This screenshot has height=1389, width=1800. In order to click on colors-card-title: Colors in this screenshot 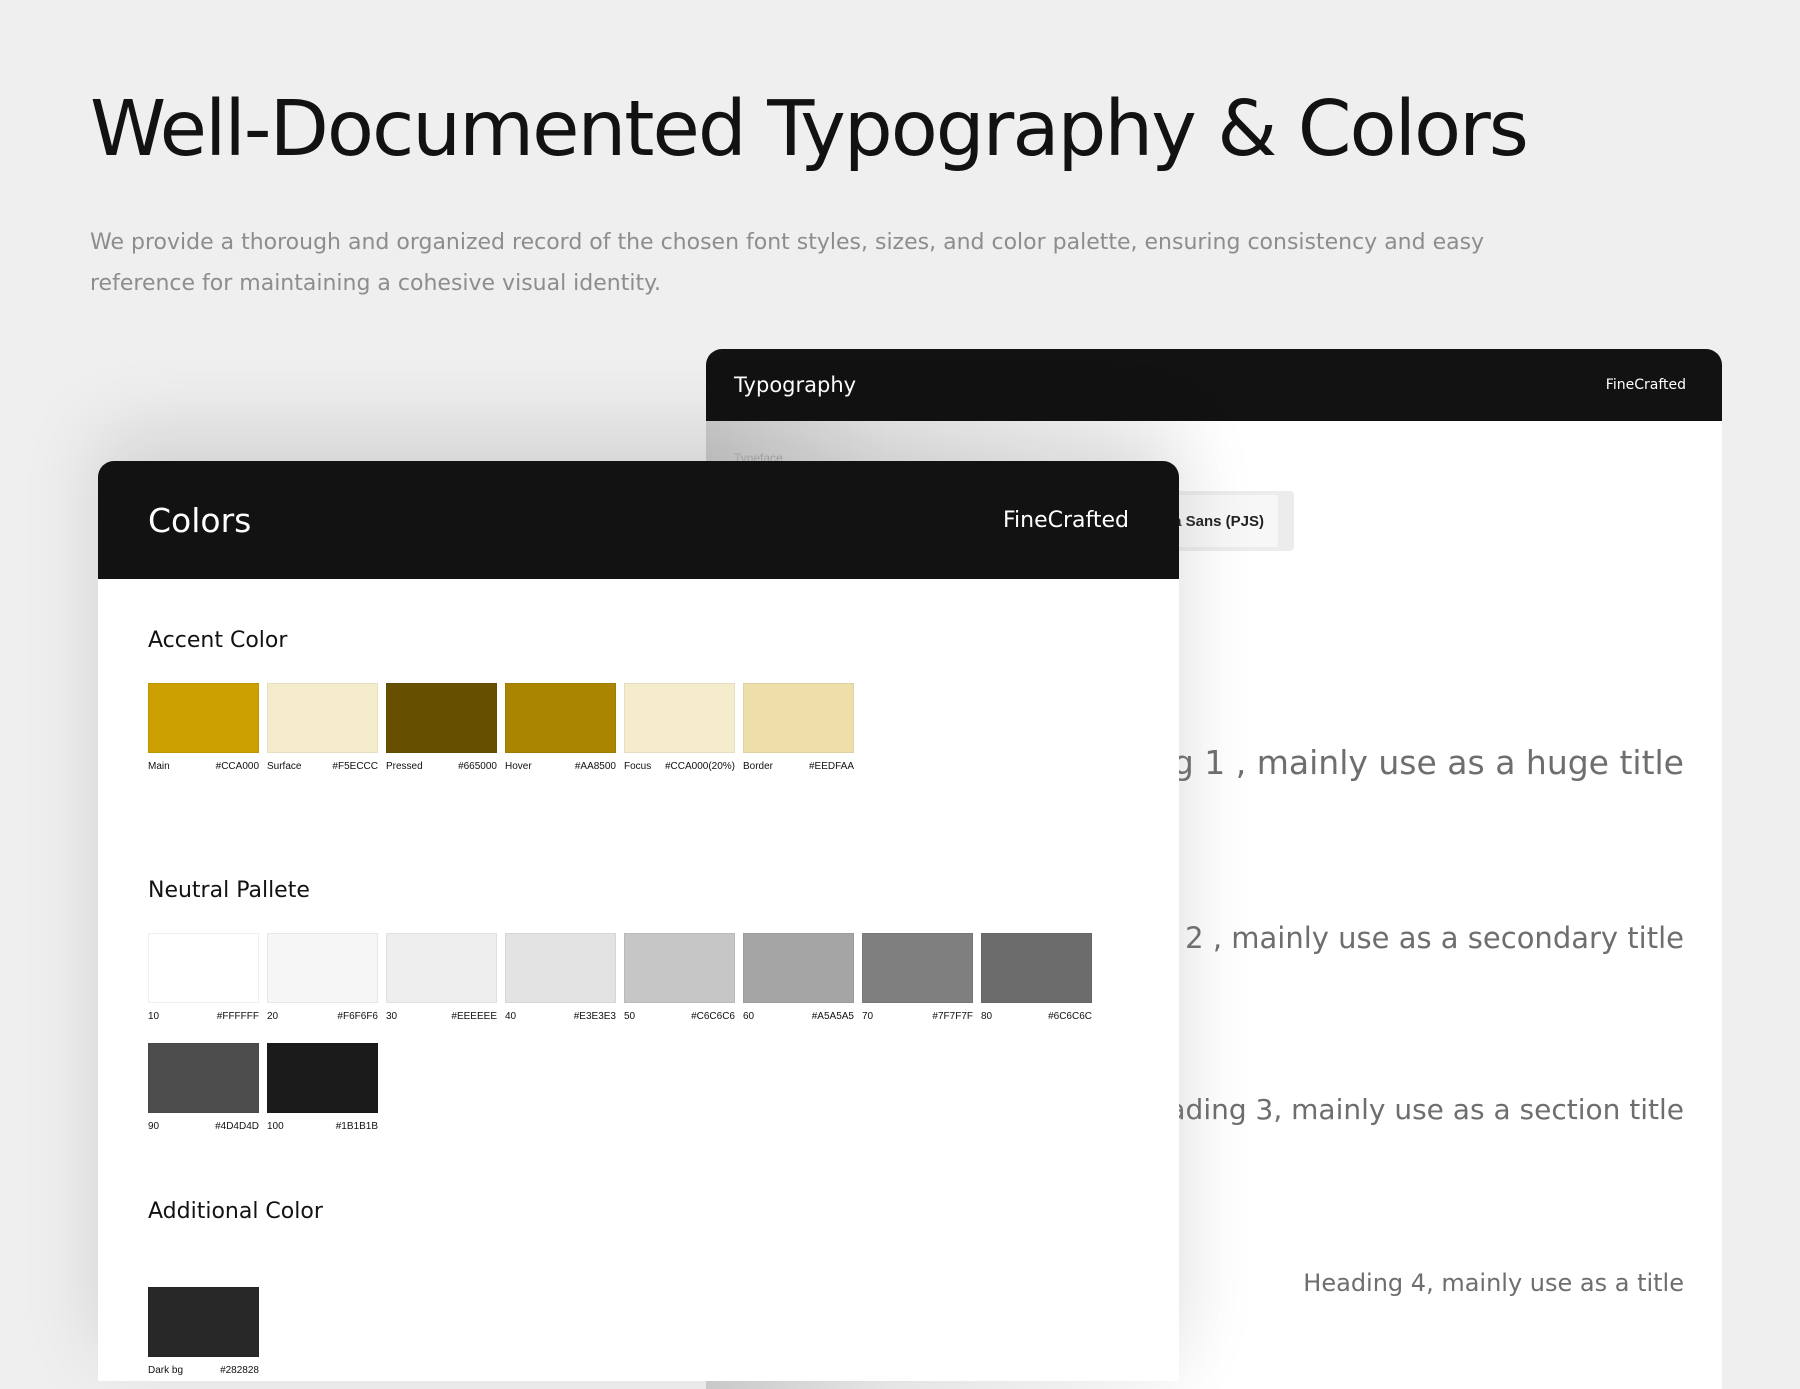, I will do `click(200, 520)`.